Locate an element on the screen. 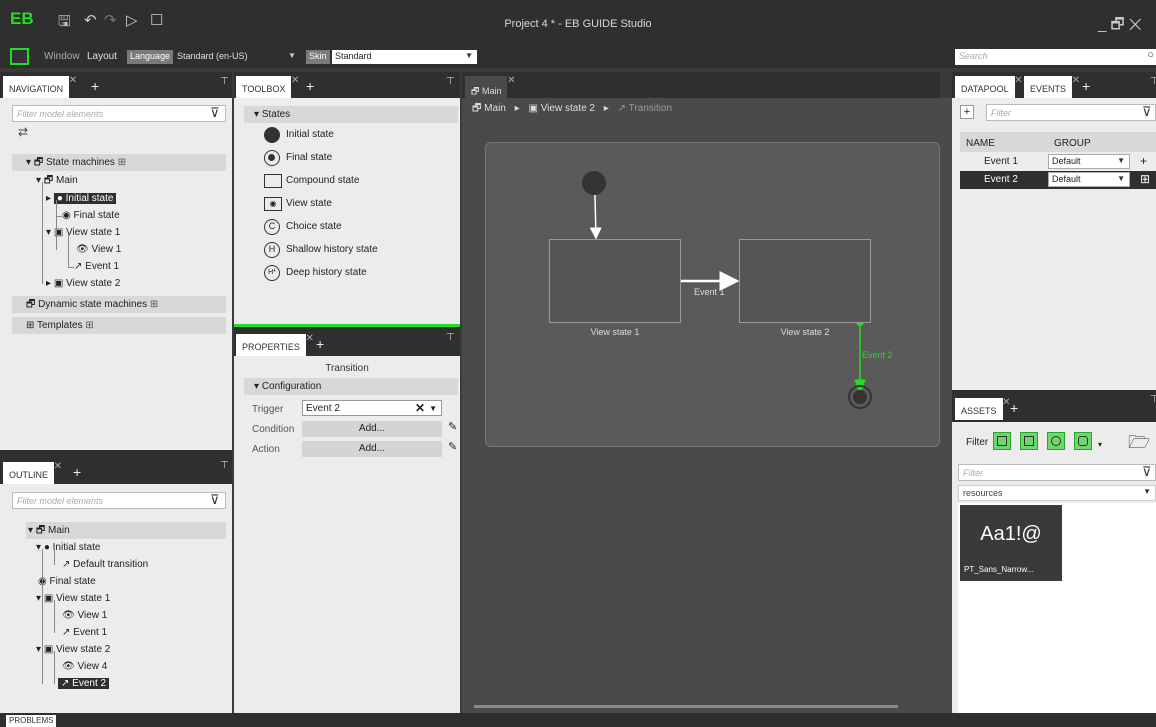 This screenshot has height=727, width=1156. tool-view-state: ◉ View state is located at coordinates (359, 204).